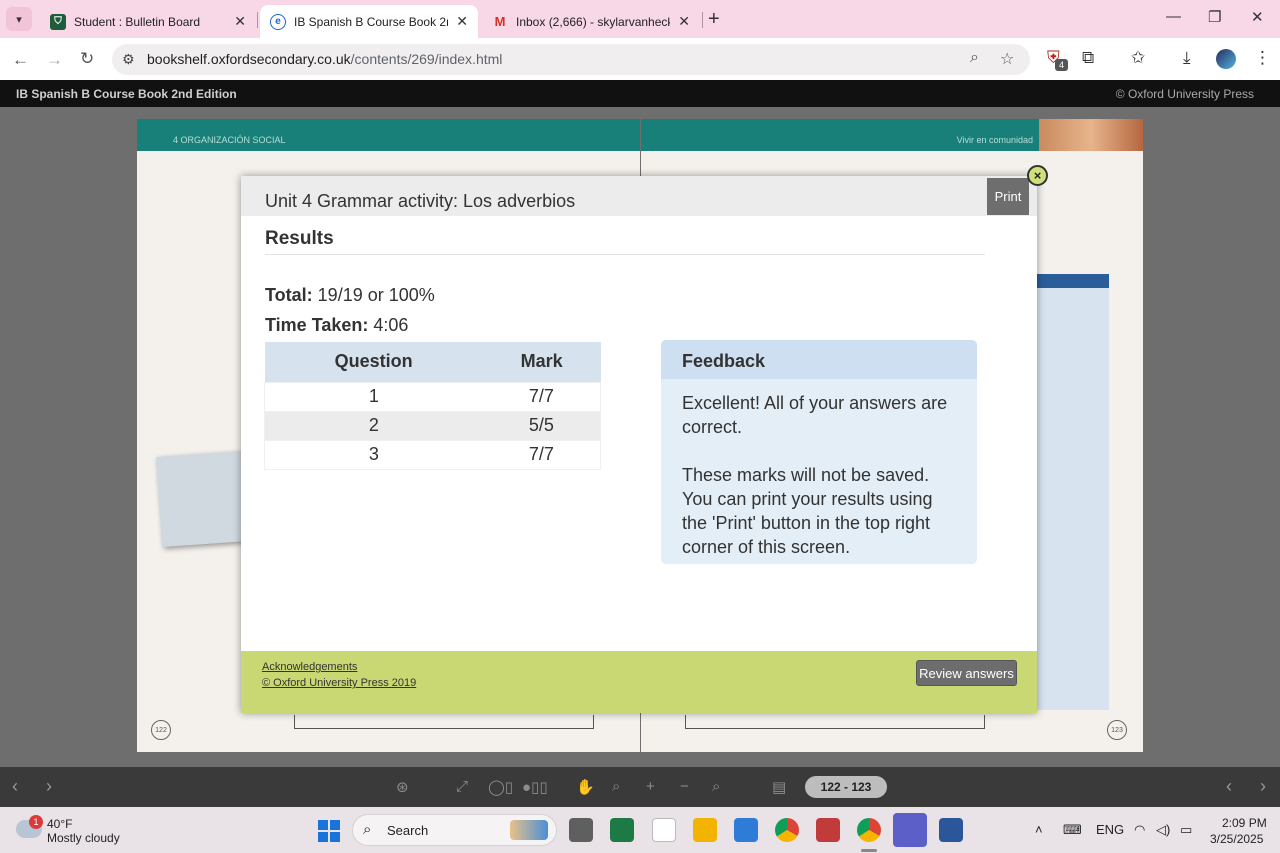 Image resolution: width=1280 pixels, height=853 pixels. Describe the element at coordinates (1110, 829) in the screenshot. I see `language-indicator: ENG` at that location.